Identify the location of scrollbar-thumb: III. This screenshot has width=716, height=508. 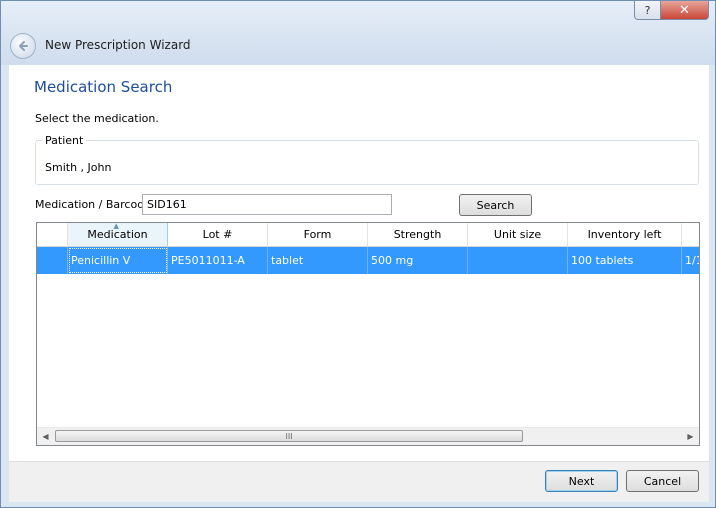
(289, 436).